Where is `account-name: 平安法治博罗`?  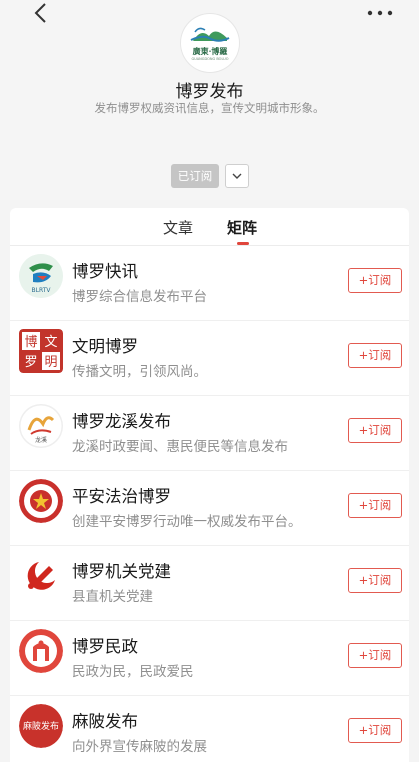
account-name: 平安法治博罗 is located at coordinates (121, 496).